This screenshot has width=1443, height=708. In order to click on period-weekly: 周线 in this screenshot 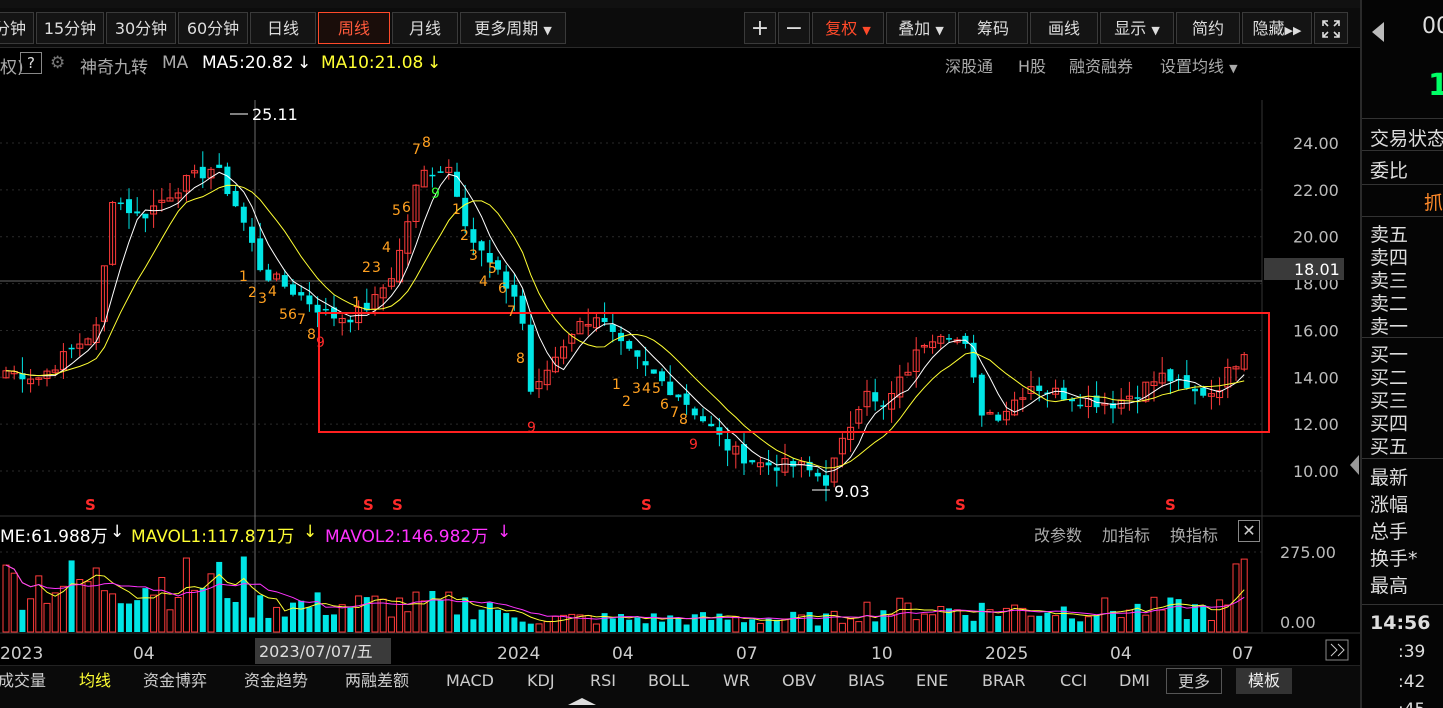, I will do `click(354, 28)`.